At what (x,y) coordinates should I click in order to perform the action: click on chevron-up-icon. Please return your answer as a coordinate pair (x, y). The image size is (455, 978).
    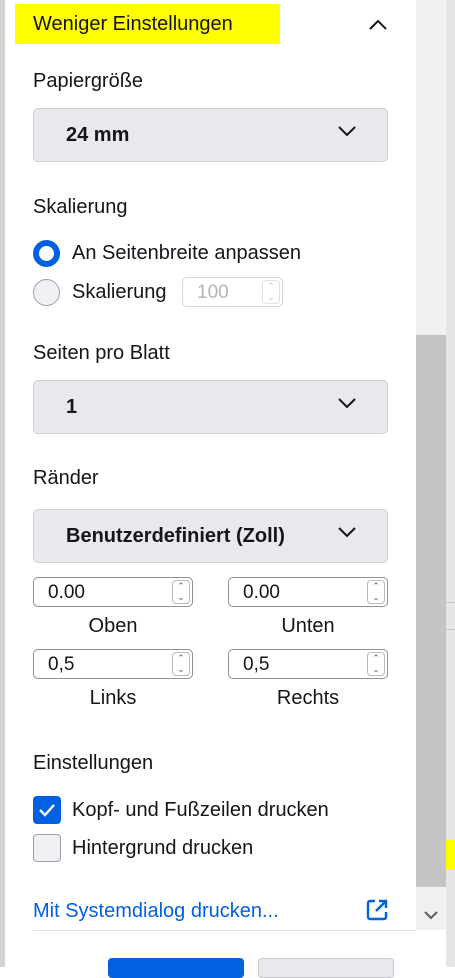
    Looking at the image, I should click on (378, 24).